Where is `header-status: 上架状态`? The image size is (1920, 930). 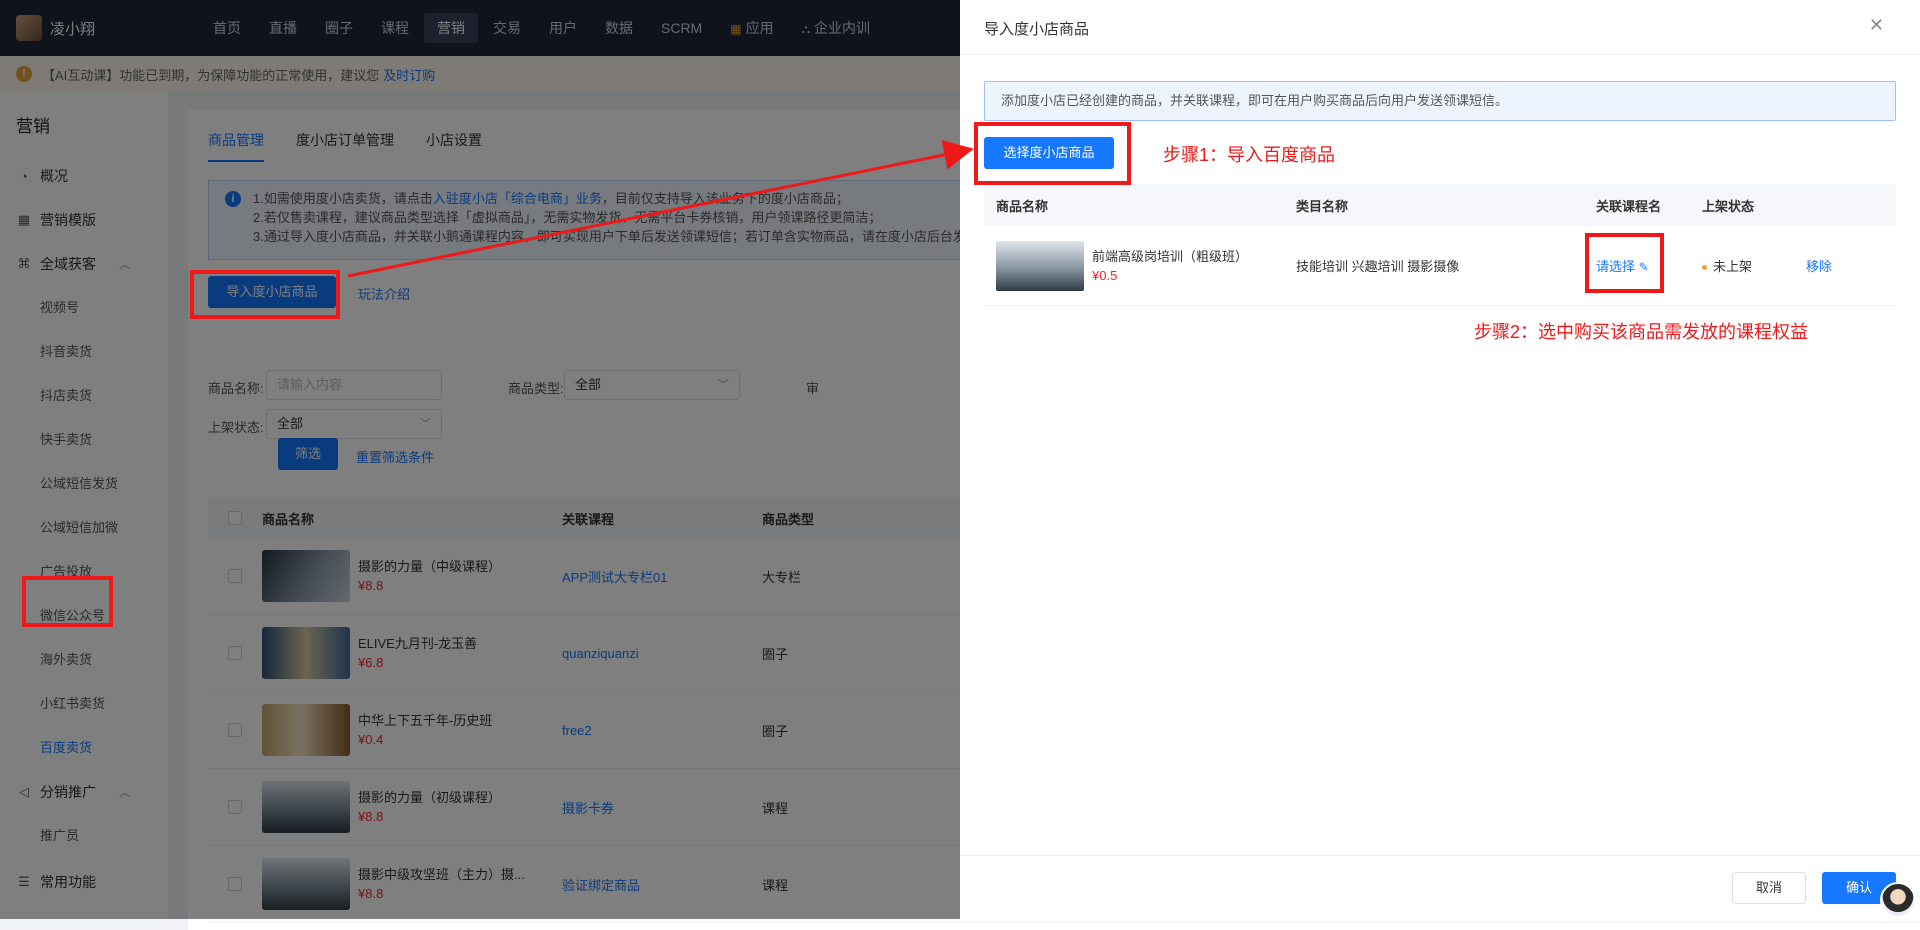 header-status: 上架状态 is located at coordinates (1728, 206).